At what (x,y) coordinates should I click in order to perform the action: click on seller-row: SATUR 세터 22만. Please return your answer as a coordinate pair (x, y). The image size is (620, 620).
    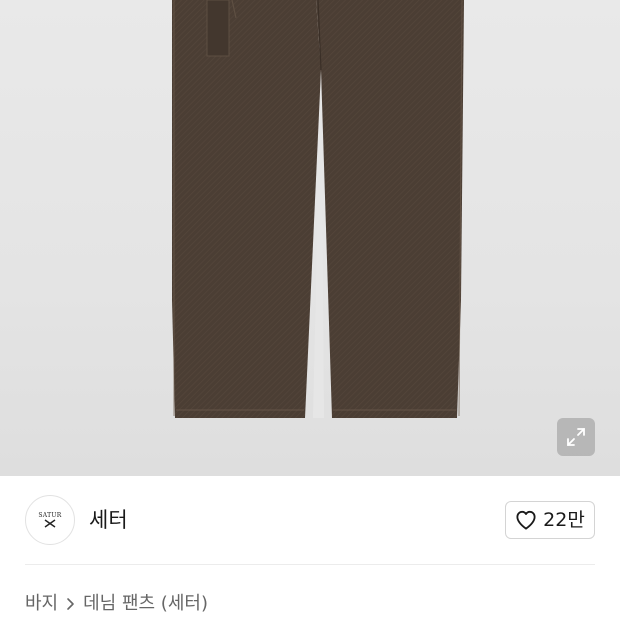
    Looking at the image, I should click on (310, 520).